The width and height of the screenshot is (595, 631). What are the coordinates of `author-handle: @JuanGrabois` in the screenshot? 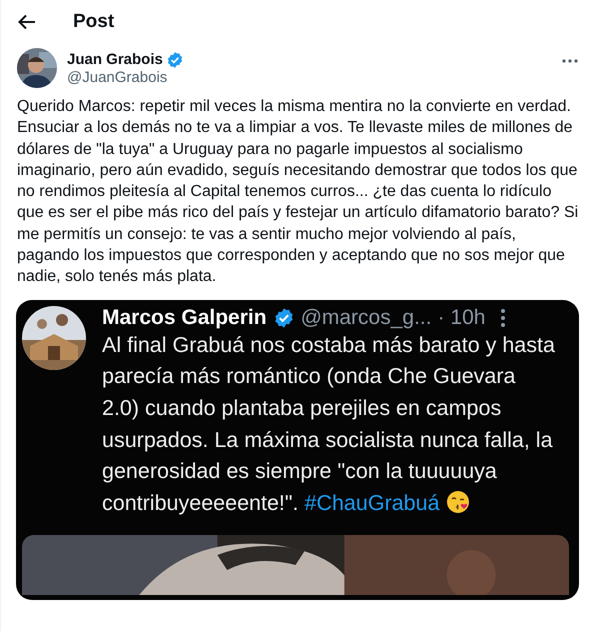 It's located at (309, 77).